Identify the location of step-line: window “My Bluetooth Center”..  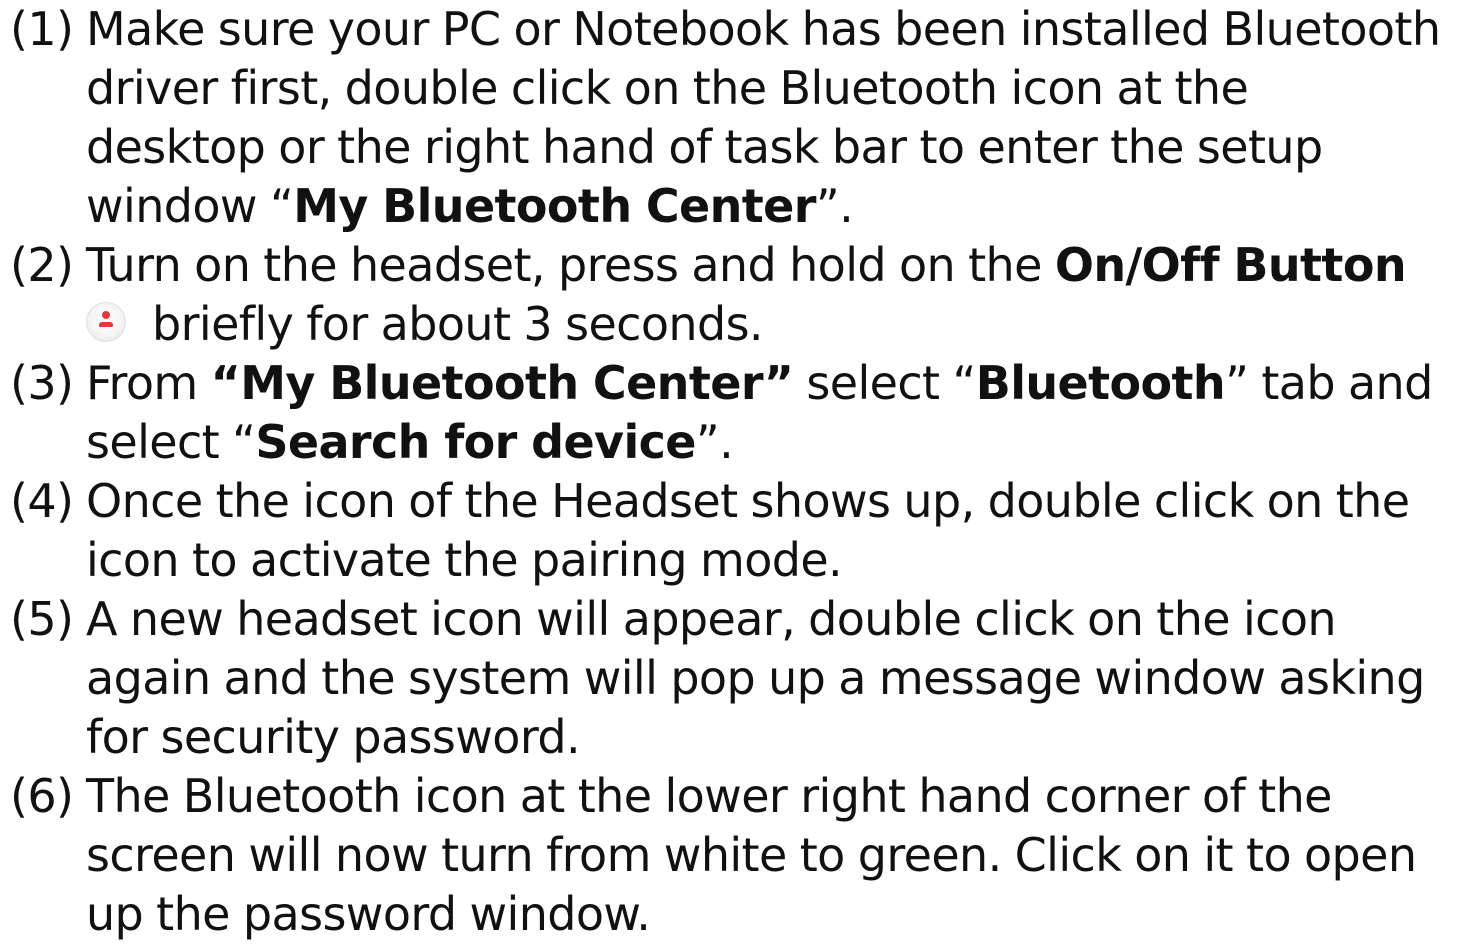
(470, 206).